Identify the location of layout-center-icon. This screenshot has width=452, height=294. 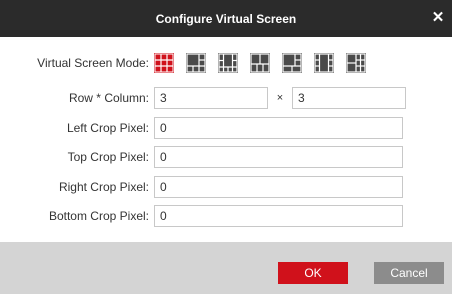
(324, 63).